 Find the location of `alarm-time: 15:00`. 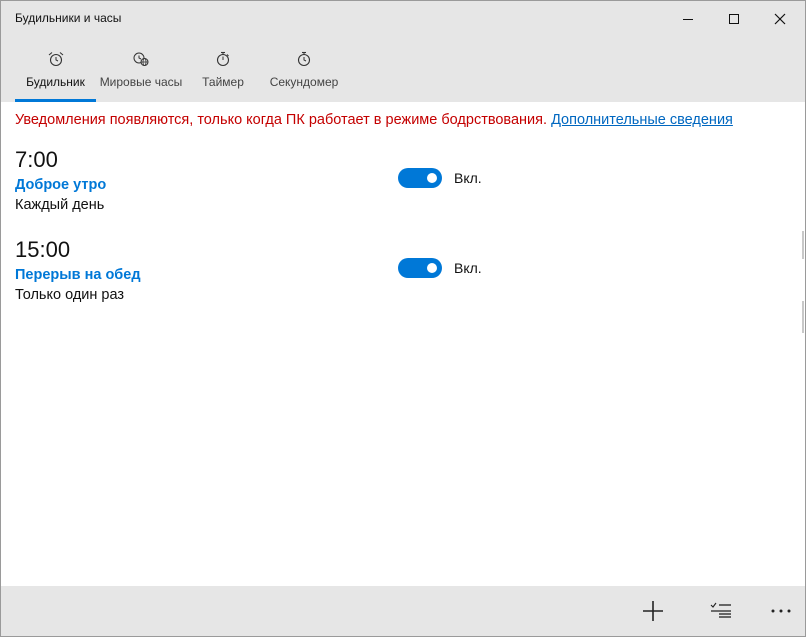

alarm-time: 15:00 is located at coordinates (43, 249).